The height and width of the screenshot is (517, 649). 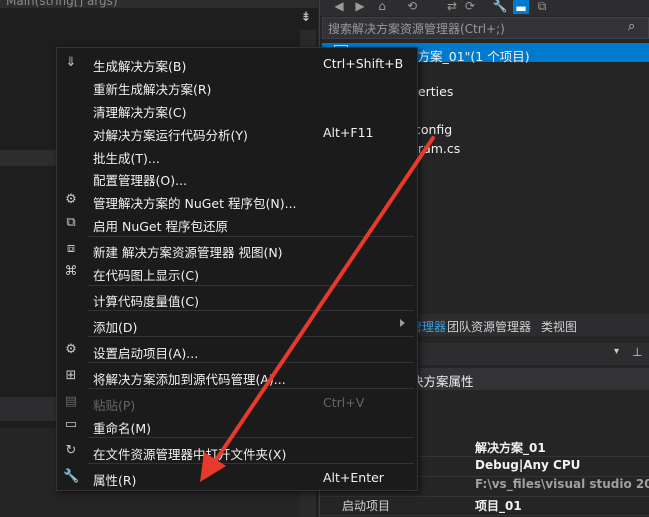 I want to click on menu-item-open-in-file-explorer: ↻ 在文件资源管理器中打开文件夹(X), so click(x=237, y=451).